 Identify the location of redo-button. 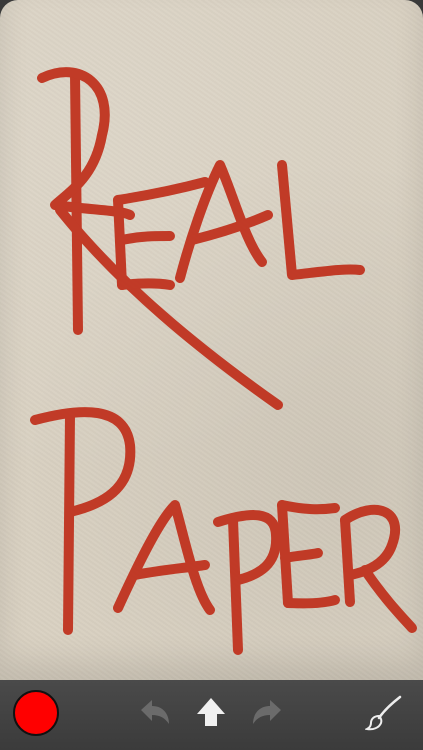
(267, 712).